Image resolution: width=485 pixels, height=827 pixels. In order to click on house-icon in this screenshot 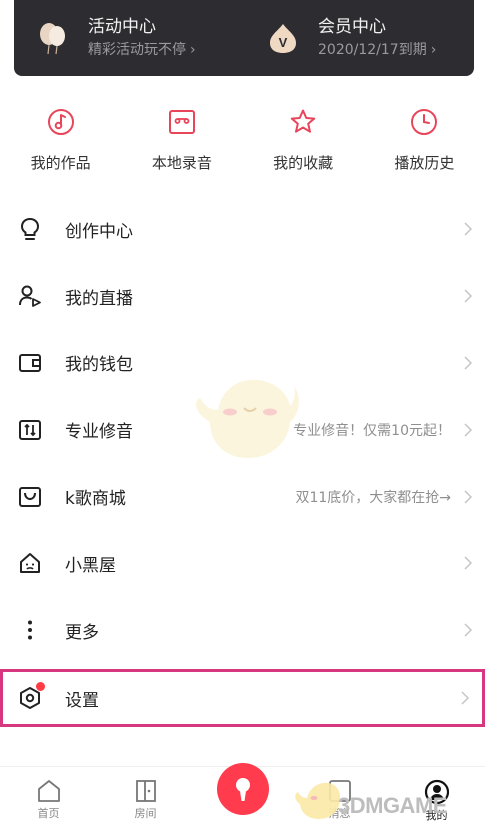, I will do `click(30, 563)`.